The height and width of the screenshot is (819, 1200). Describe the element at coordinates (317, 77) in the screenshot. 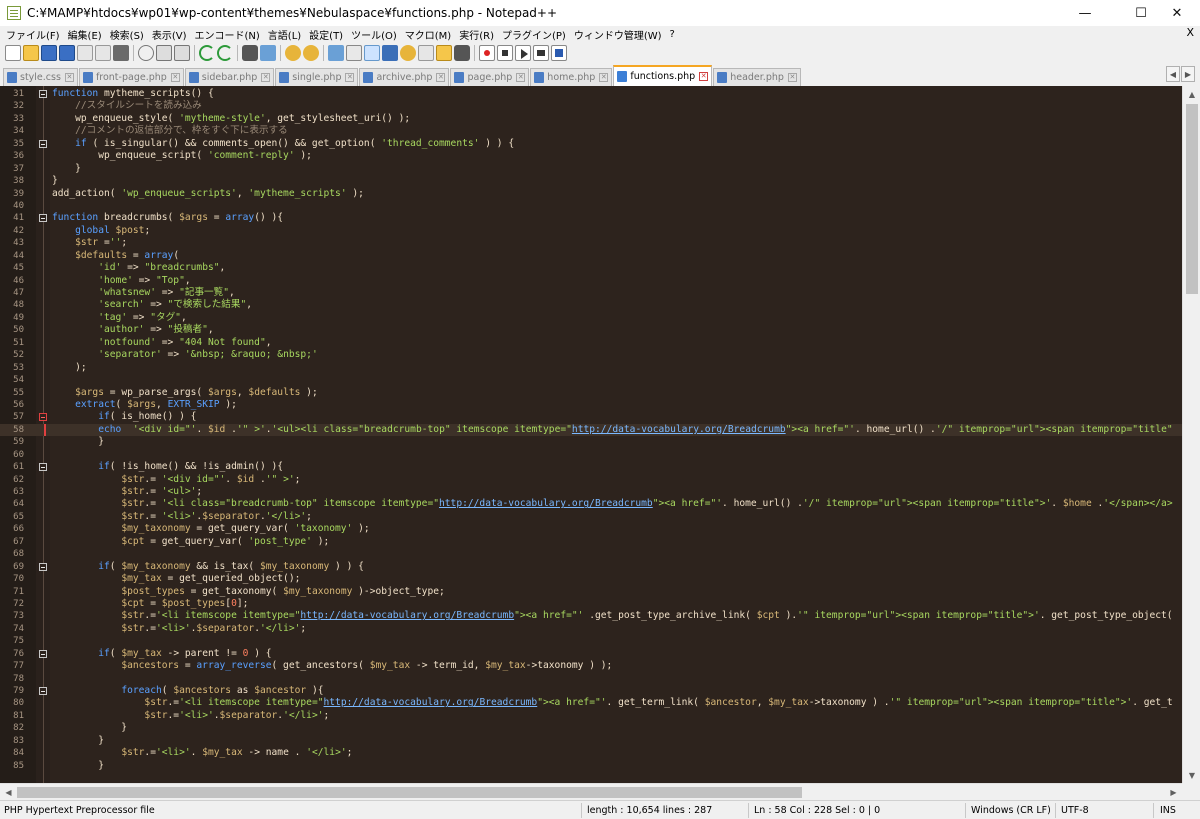

I see `tab-single-php: single.php ✕` at that location.